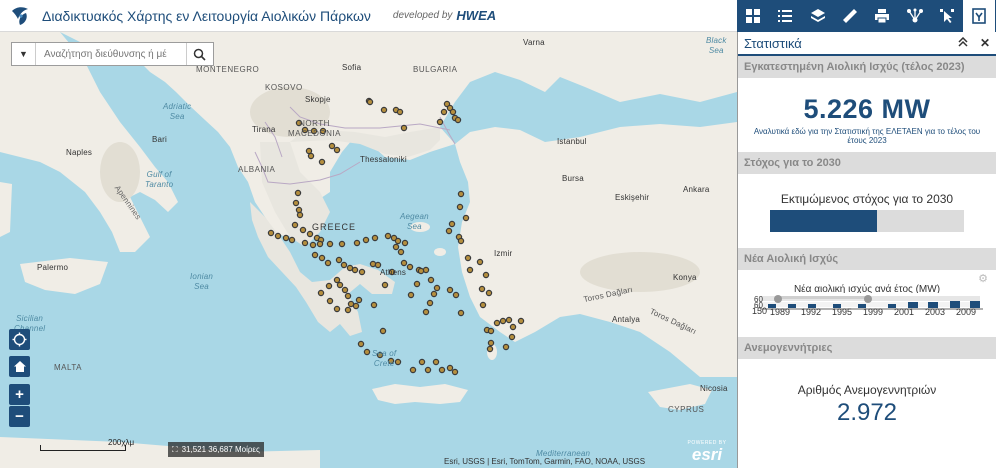  What do you see at coordinates (19, 366) in the screenshot?
I see `home-button` at bounding box center [19, 366].